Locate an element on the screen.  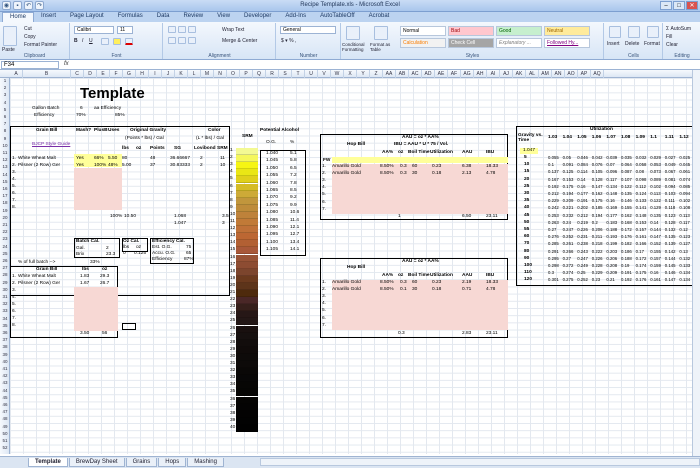
row-header-3: 3 is located at coordinates (5, 94).